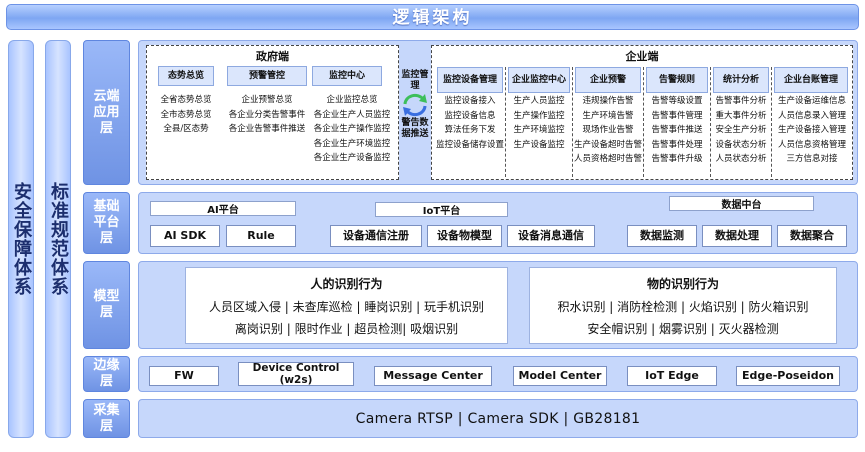  I want to click on gov-item: 各企业生产设备监控, so click(352, 158).